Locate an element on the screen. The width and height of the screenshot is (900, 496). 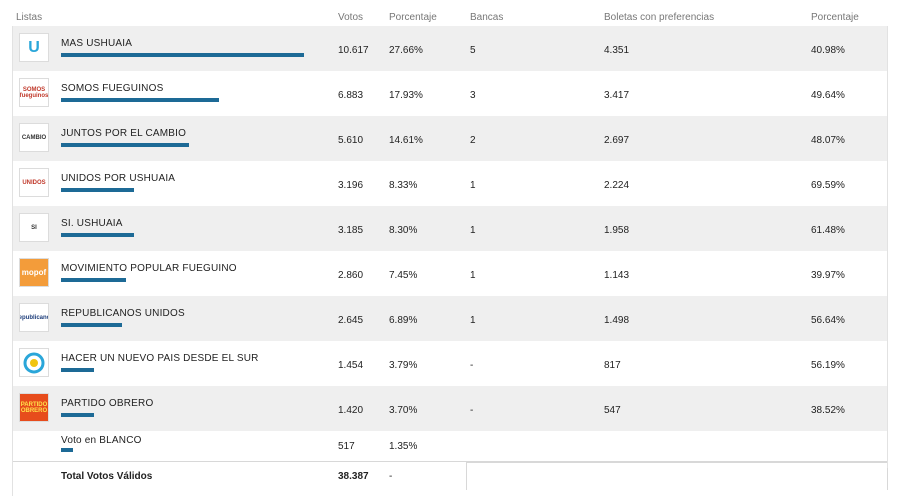
party-boletas: 1.958 is located at coordinates (617, 230).